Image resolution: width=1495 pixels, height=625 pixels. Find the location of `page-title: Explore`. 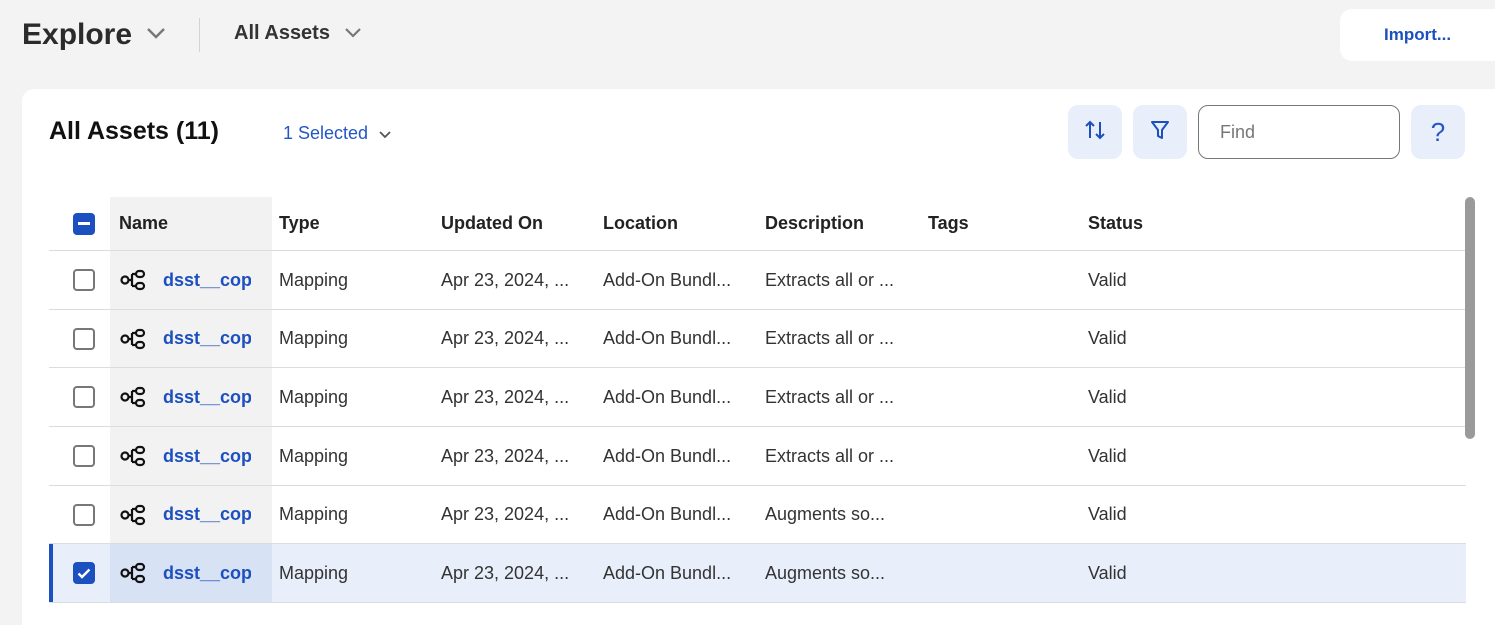

page-title: Explore is located at coordinates (77, 34).